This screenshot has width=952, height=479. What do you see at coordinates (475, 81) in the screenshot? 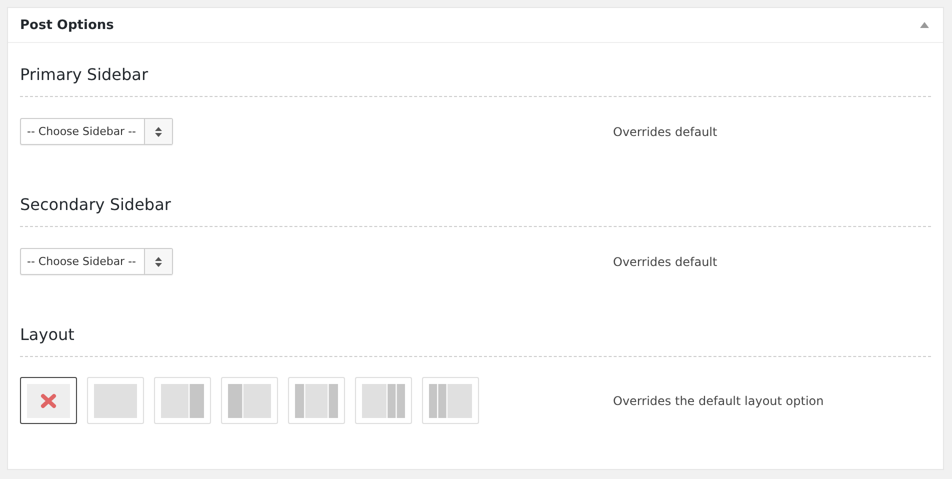
I see `section-heading: Primary Sidebar` at bounding box center [475, 81].